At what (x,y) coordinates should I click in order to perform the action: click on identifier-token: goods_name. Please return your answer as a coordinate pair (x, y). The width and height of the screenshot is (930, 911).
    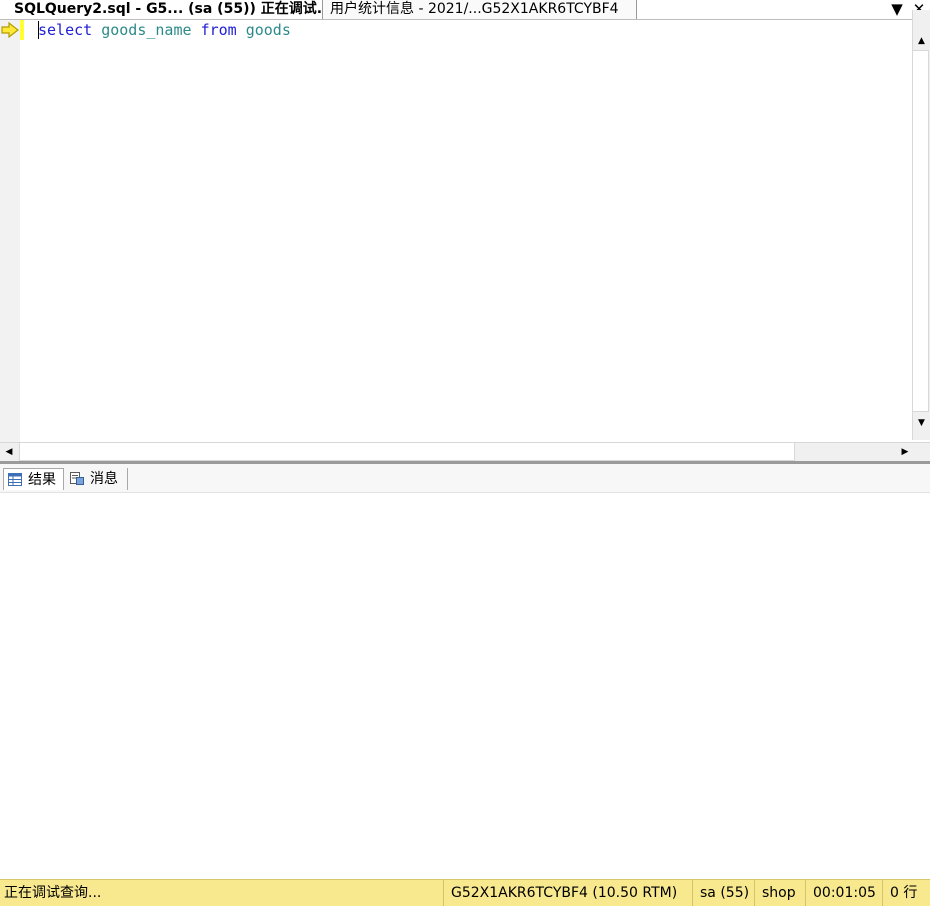
    Looking at the image, I should click on (146, 30).